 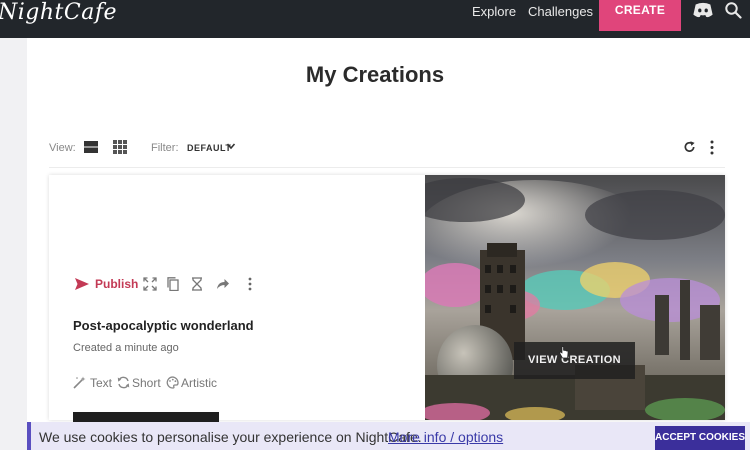 I want to click on hourglass-icon, so click(x=197, y=284).